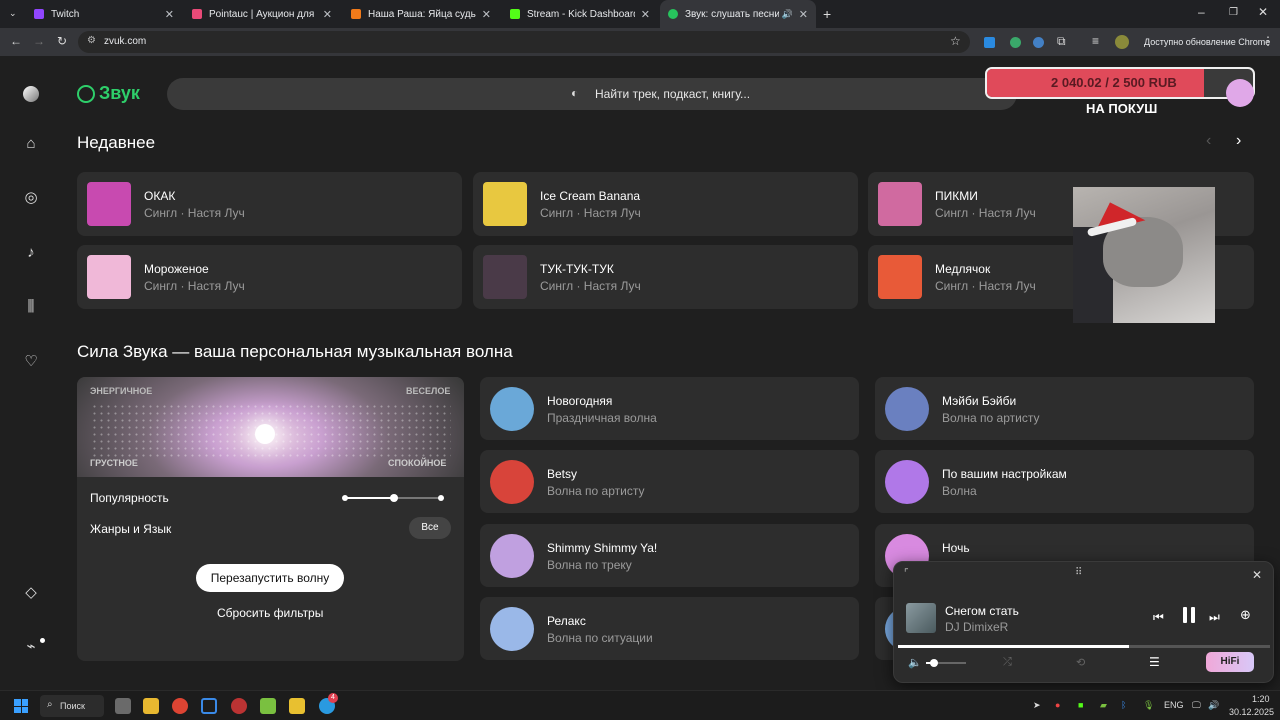 The width and height of the screenshot is (1280, 720). What do you see at coordinates (31, 94) in the screenshot?
I see `profile-orb-icon` at bounding box center [31, 94].